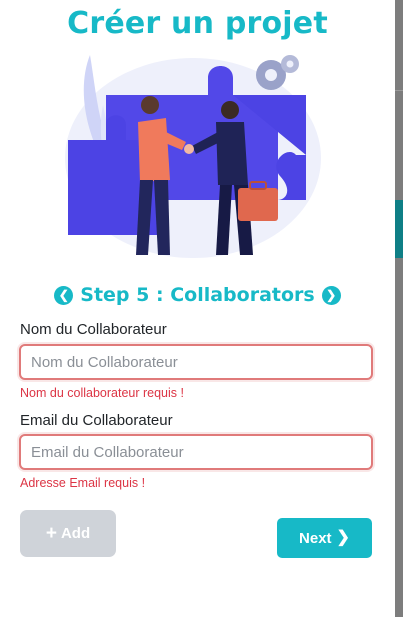  Describe the element at coordinates (102, 393) in the screenshot. I see `collaborator-name-error: Nom du collaborateur requis !` at that location.